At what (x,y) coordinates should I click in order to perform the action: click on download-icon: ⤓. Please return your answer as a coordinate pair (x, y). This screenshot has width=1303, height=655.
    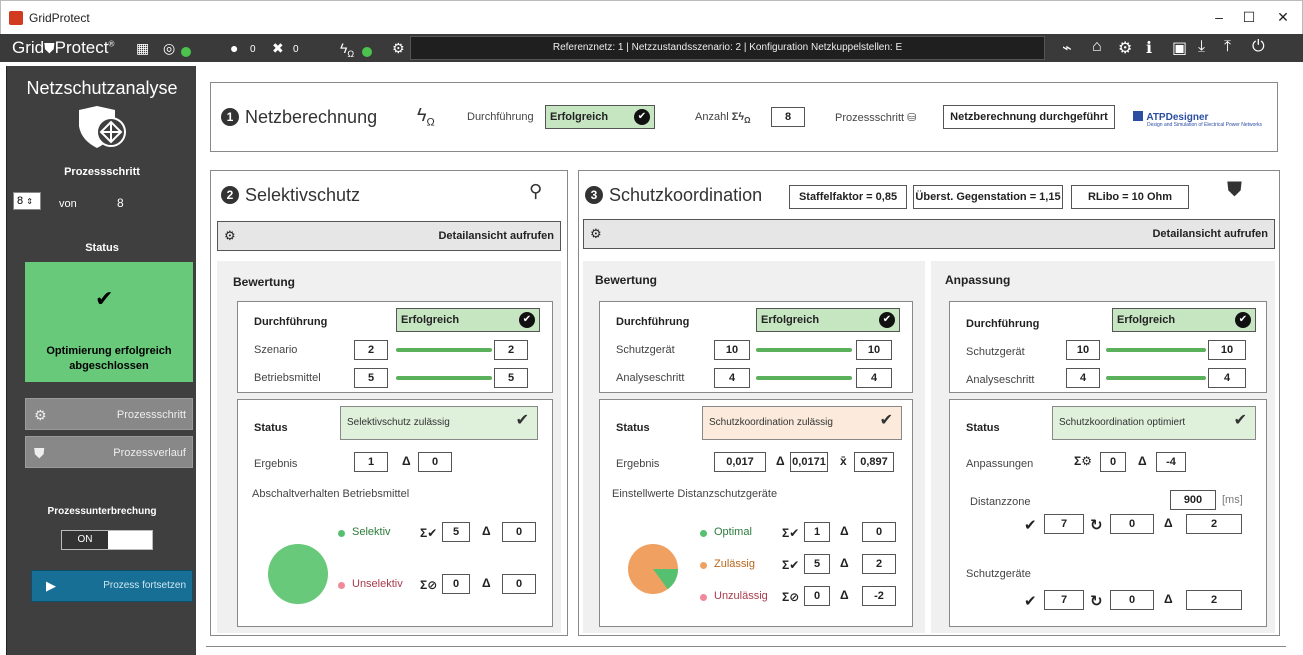
    Looking at the image, I should click on (1201, 47).